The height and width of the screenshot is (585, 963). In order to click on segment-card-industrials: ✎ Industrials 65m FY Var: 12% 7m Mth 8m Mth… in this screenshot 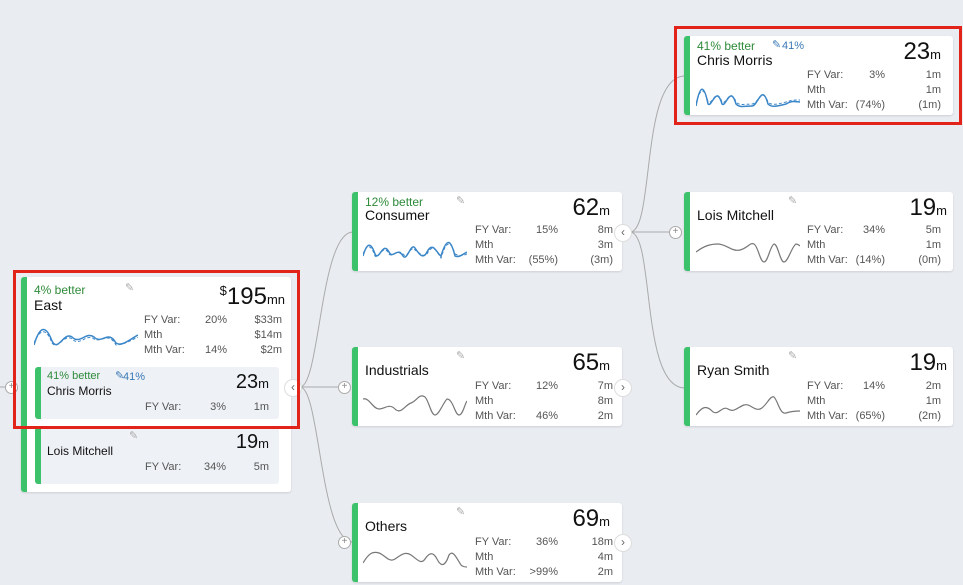, I will do `click(487, 386)`.